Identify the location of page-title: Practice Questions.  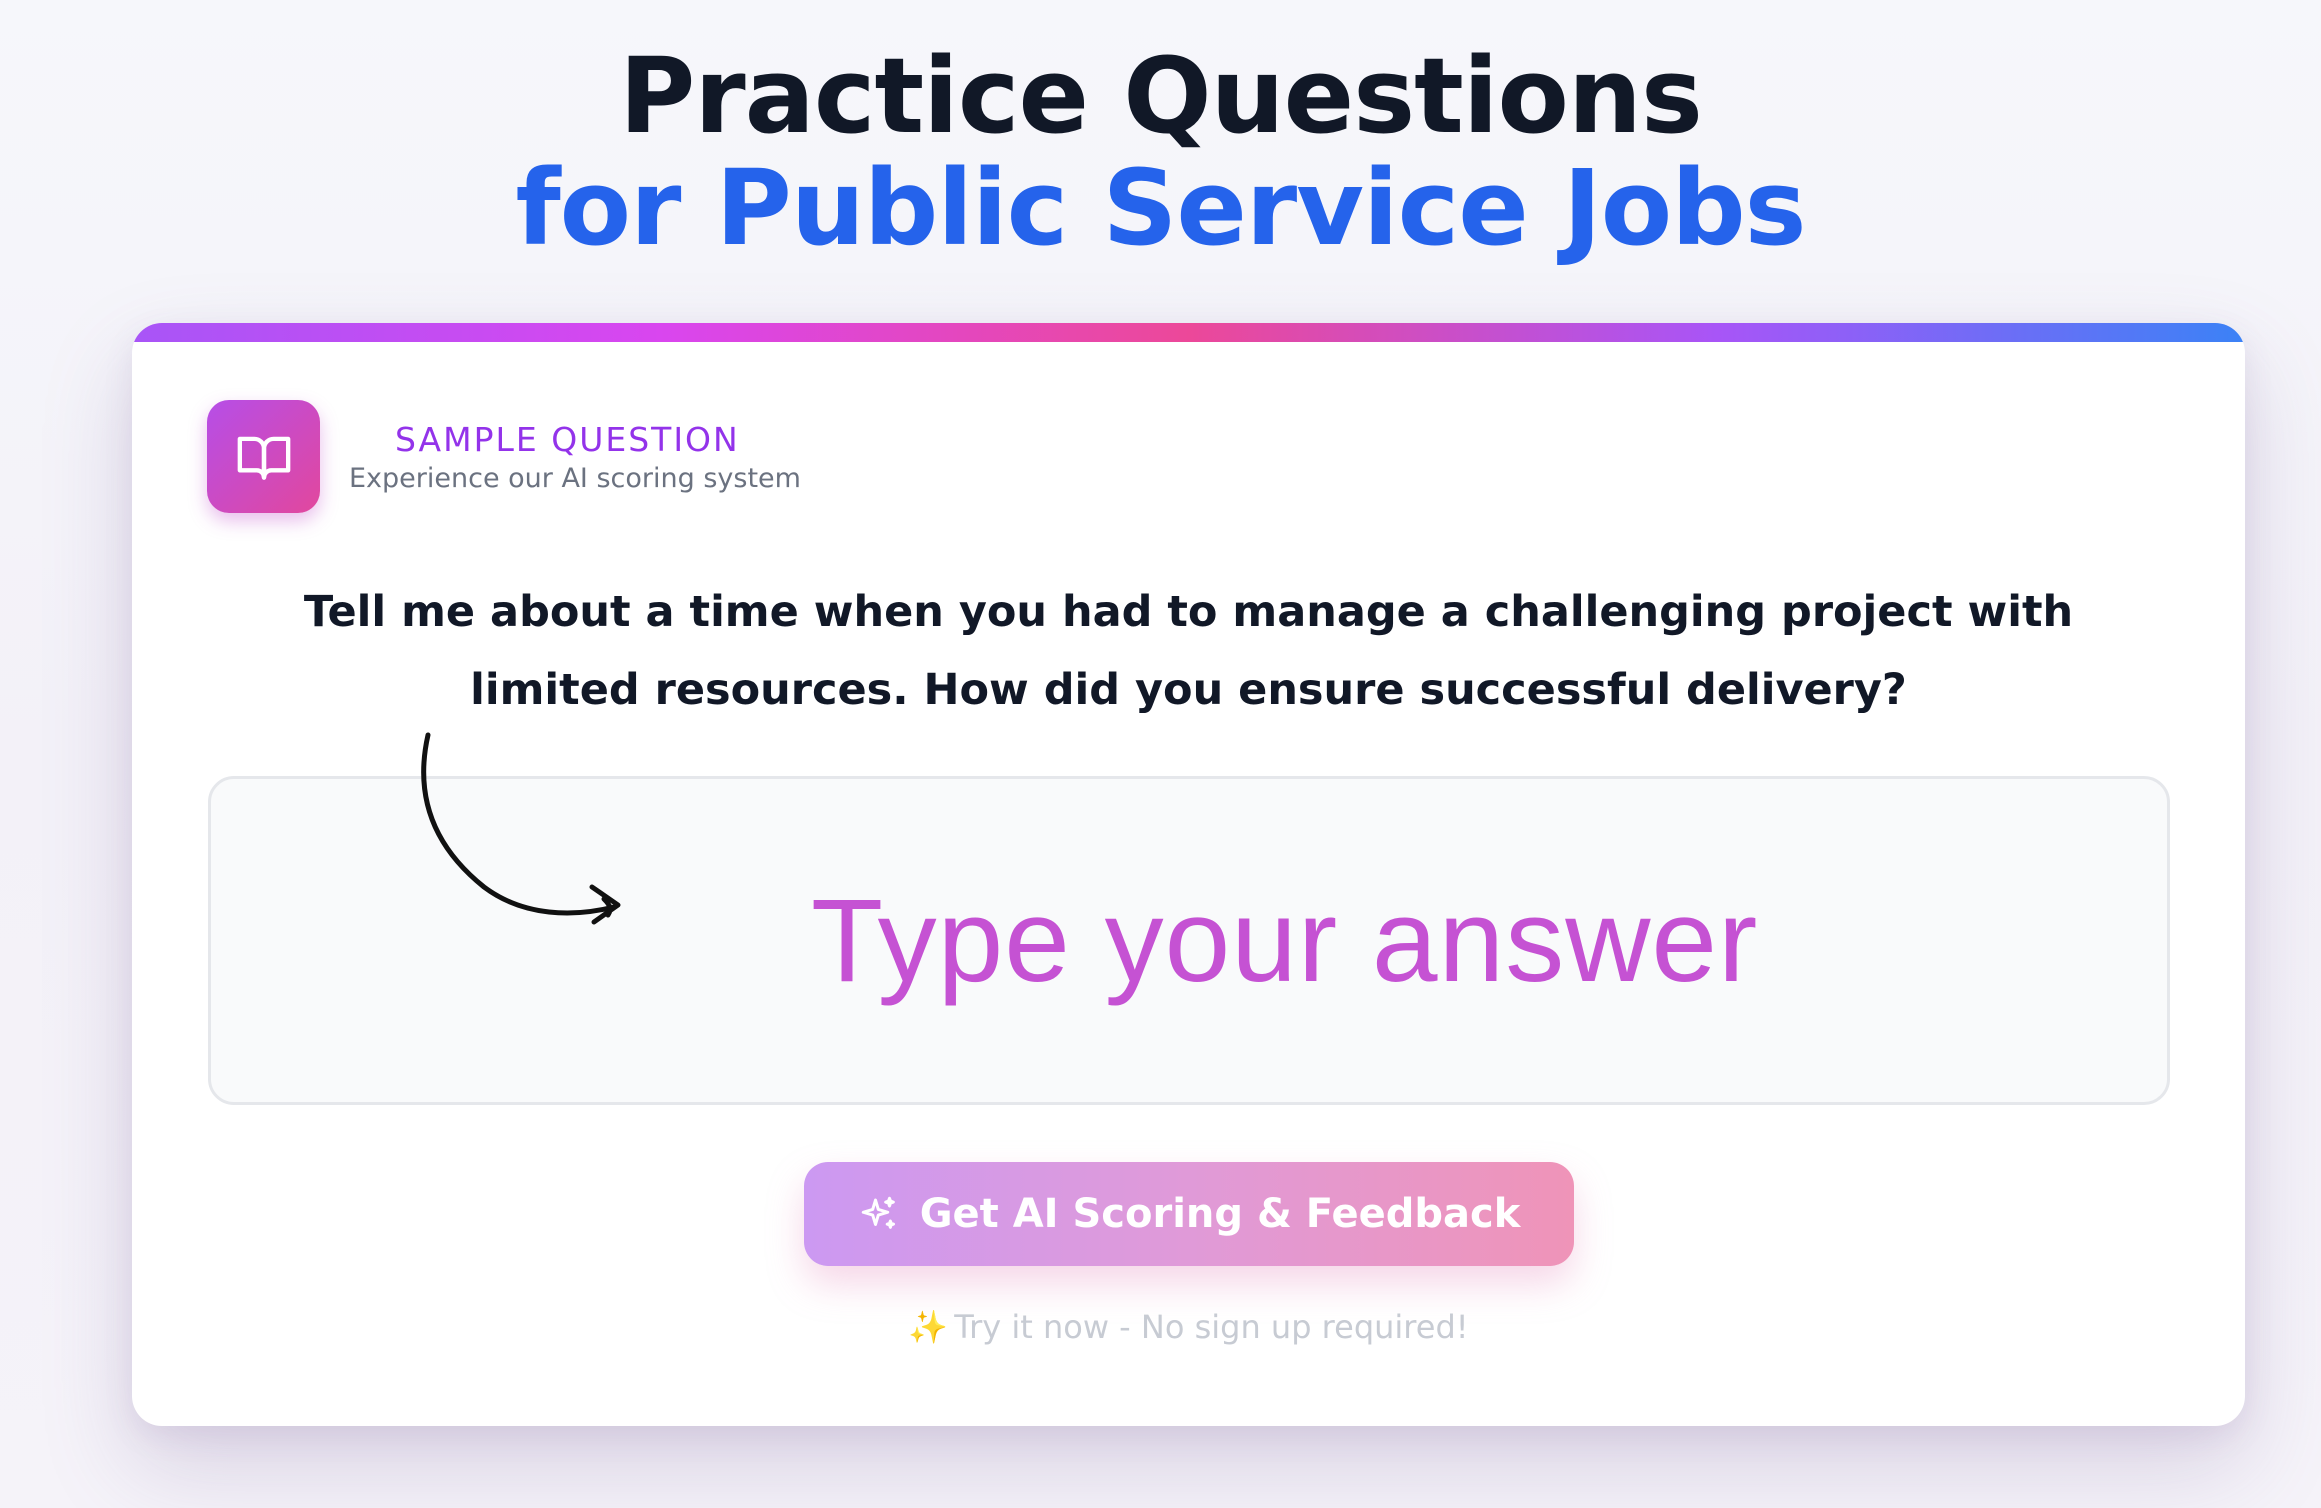
(1161, 96).